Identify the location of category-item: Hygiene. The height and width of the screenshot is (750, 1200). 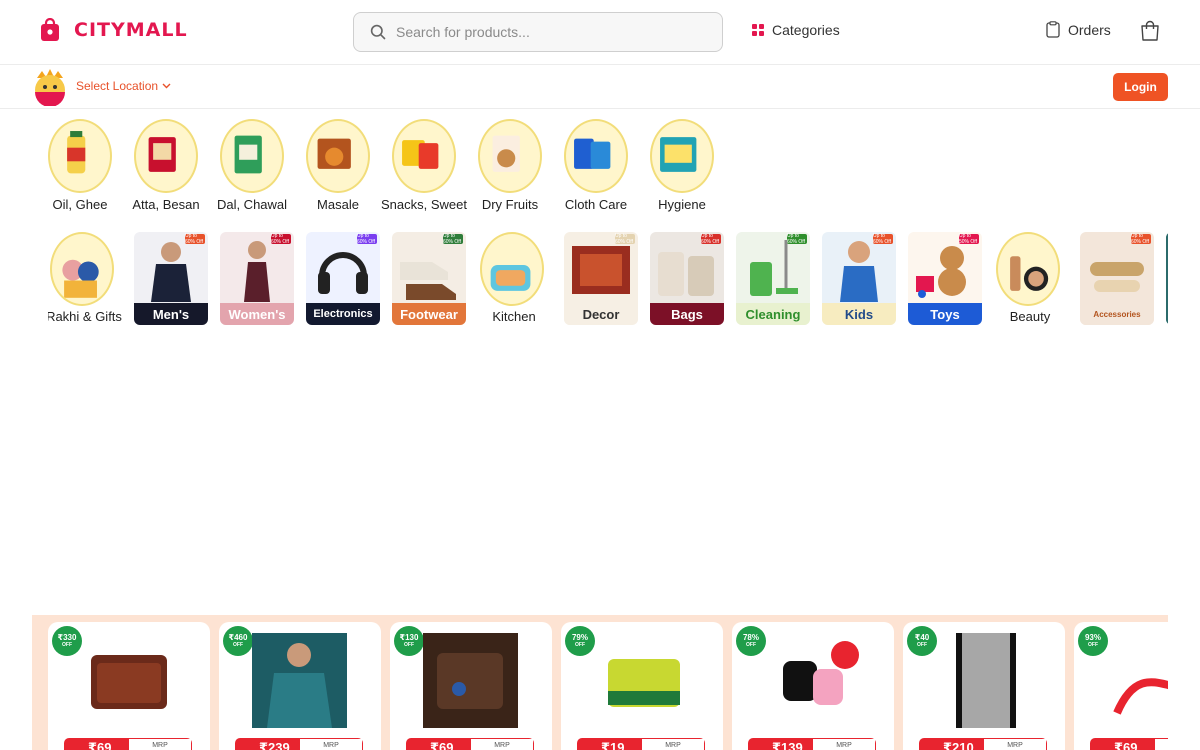
(682, 165).